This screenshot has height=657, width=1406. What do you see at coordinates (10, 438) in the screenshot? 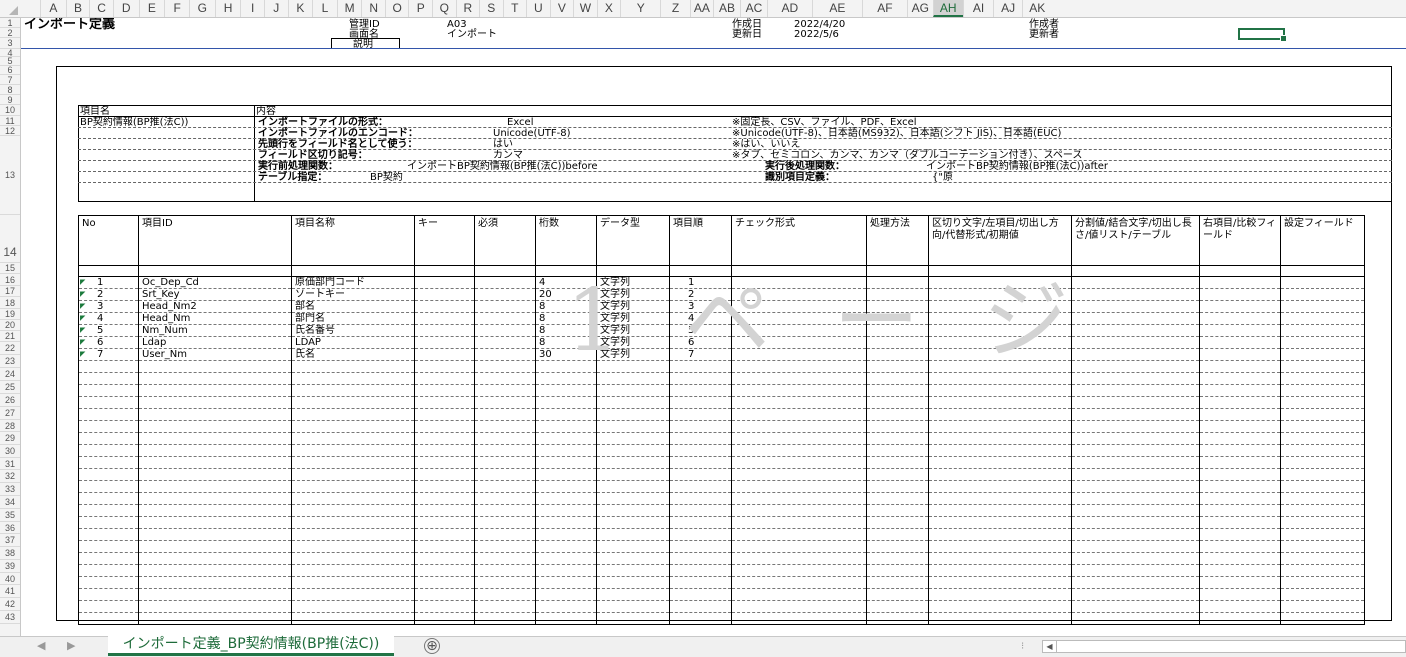
I see `row-header-29: 29` at bounding box center [10, 438].